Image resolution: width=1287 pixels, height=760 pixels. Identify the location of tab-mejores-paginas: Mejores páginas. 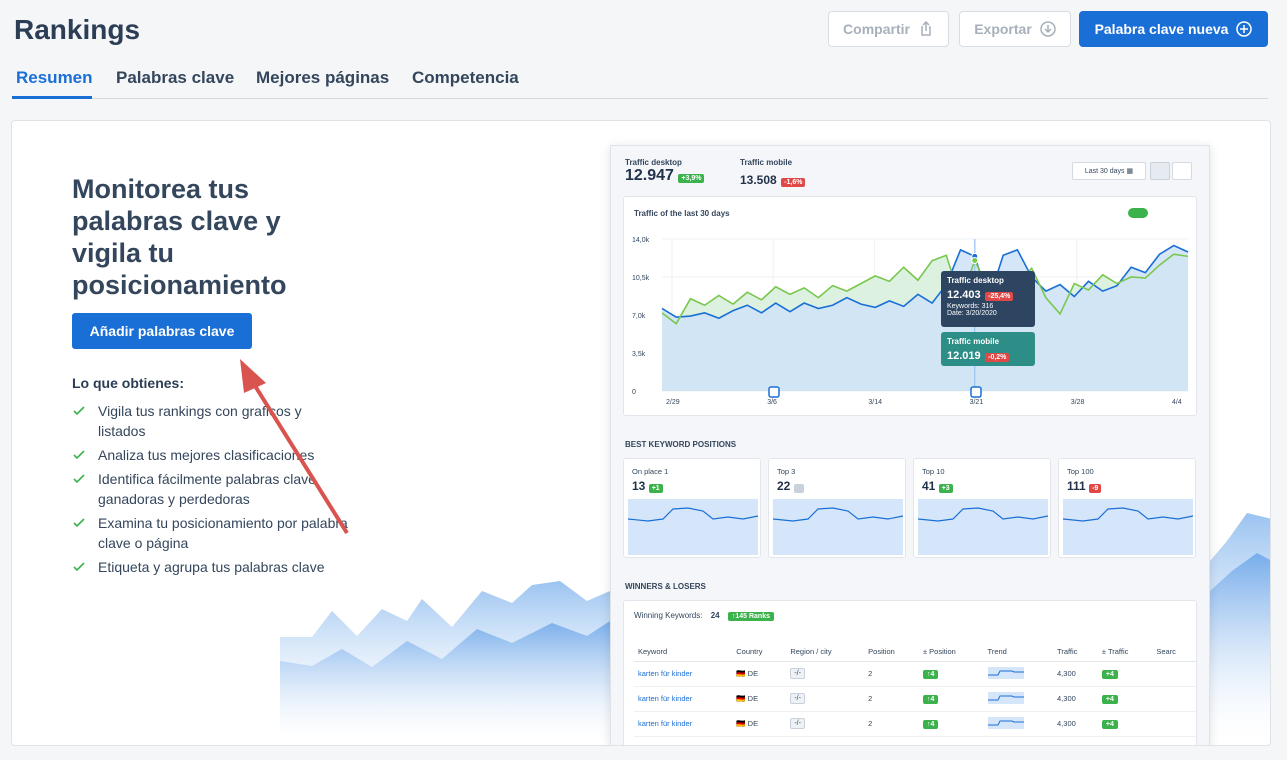
(322, 78).